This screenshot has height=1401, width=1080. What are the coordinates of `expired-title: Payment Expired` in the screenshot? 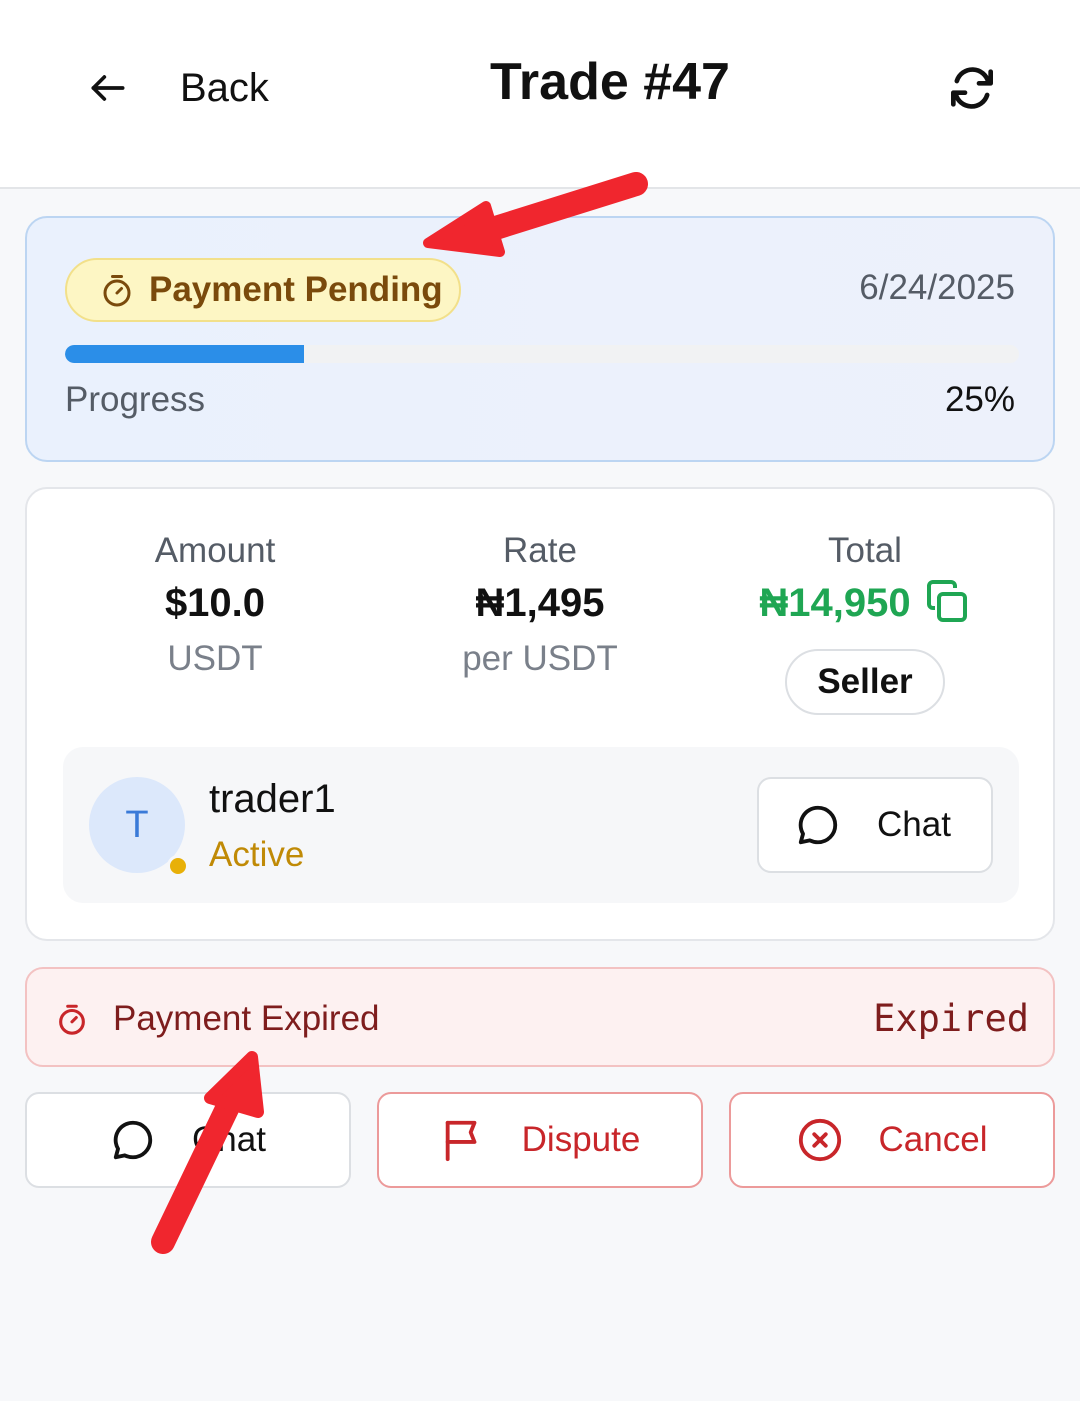 It's located at (246, 1018).